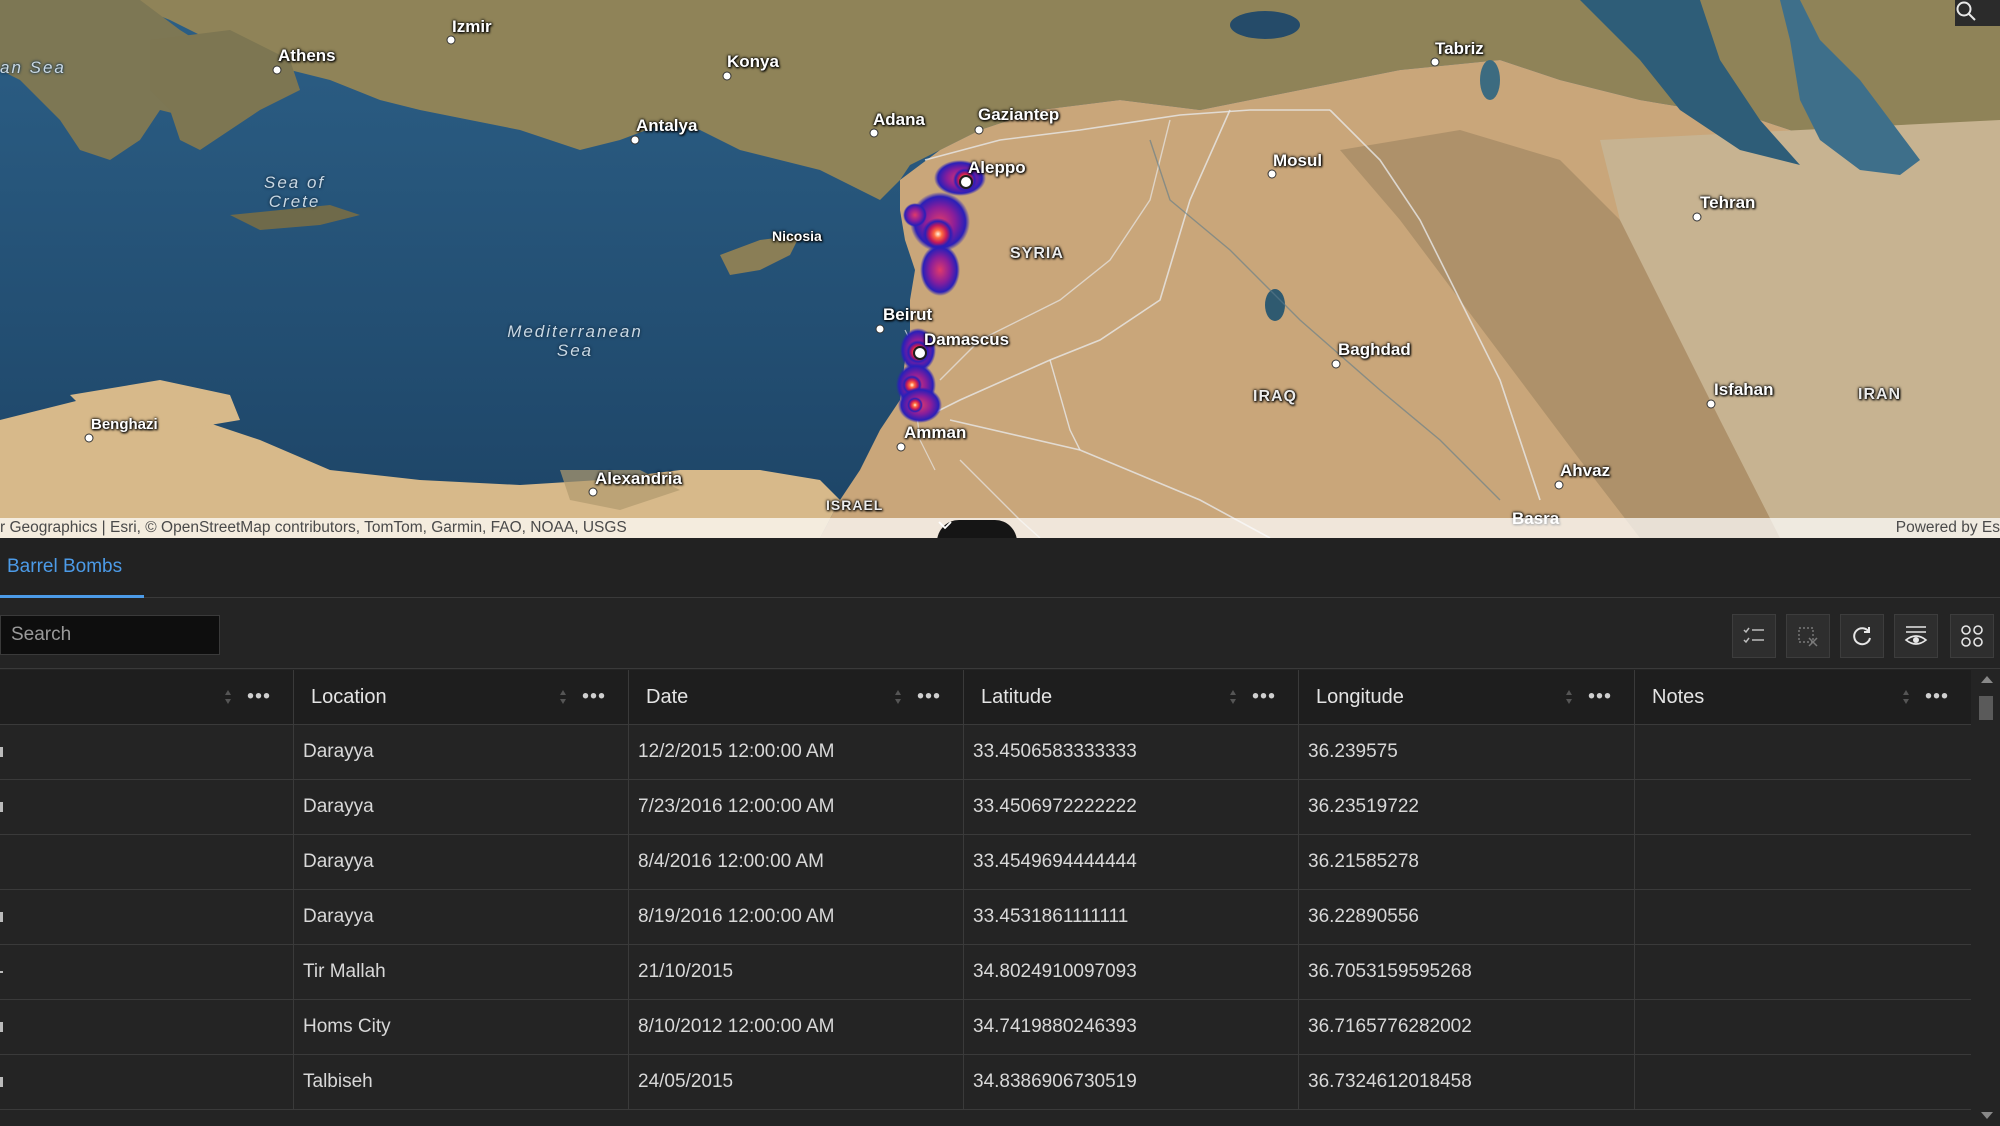 Image resolution: width=2000 pixels, height=1126 pixels. Describe the element at coordinates (294, 192) in the screenshot. I see `map-label-sea-of-crete: Sea of Crete` at that location.